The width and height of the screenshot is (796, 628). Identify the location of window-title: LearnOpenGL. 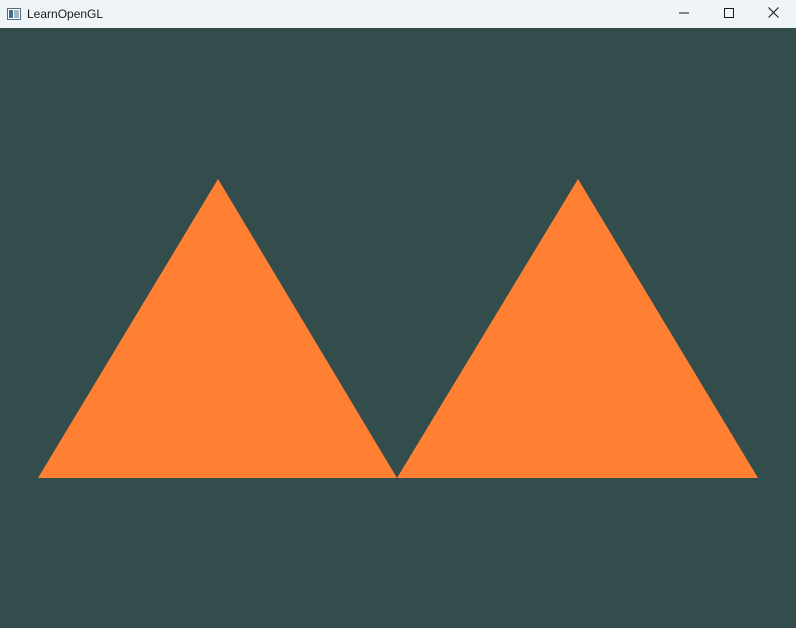
(65, 14).